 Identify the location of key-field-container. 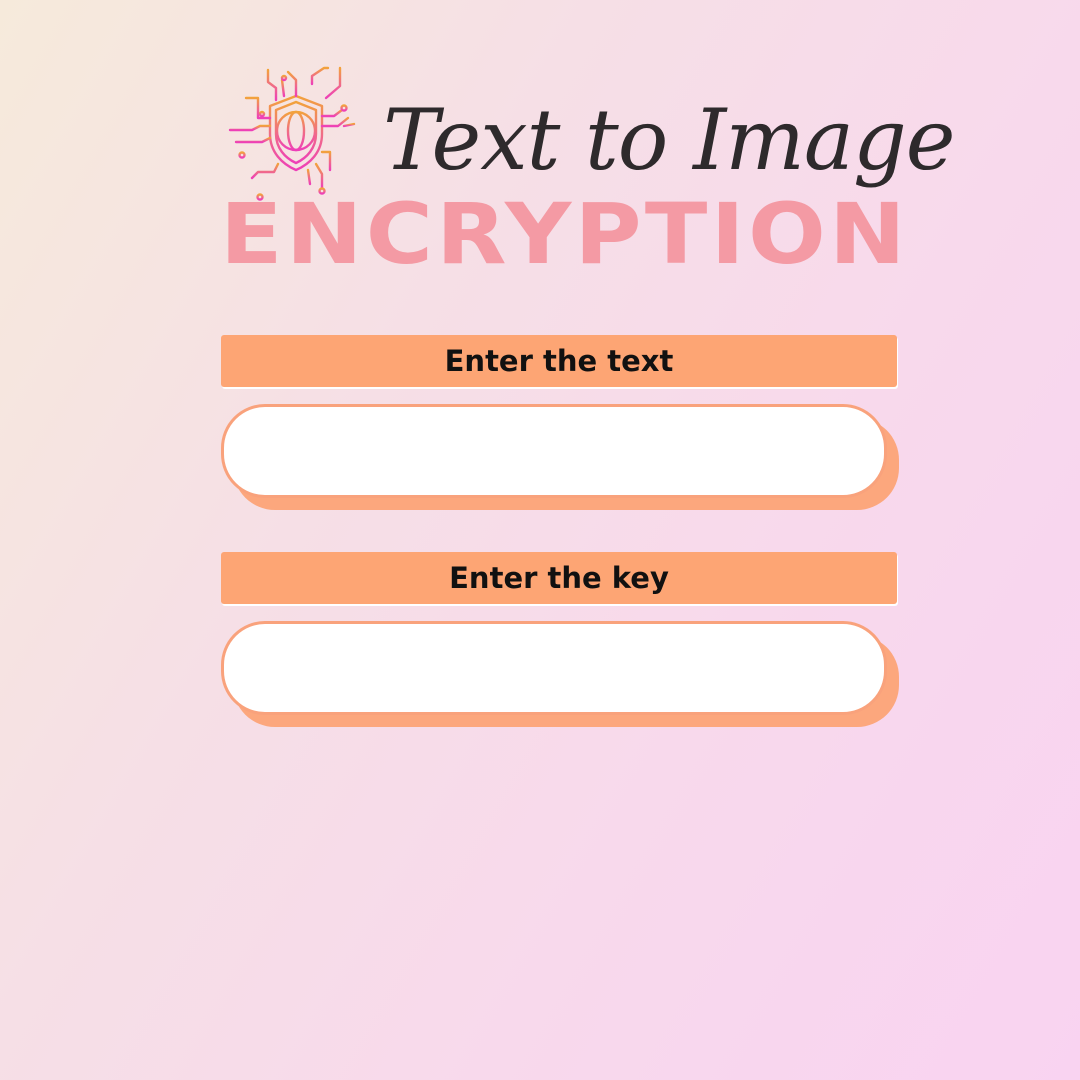
(560, 675).